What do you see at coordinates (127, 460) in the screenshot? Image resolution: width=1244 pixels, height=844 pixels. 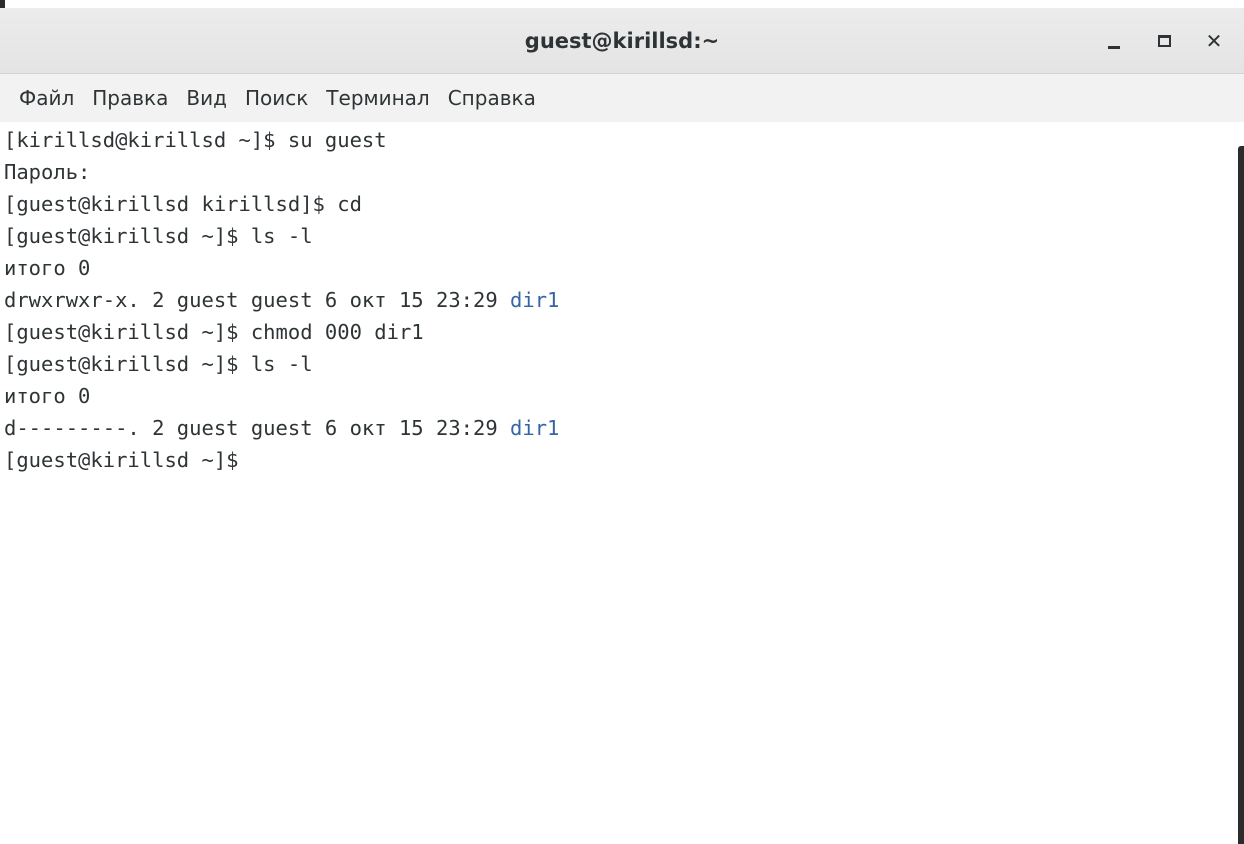 I see `terminal-text: [guest@kirillsd ~]$` at bounding box center [127, 460].